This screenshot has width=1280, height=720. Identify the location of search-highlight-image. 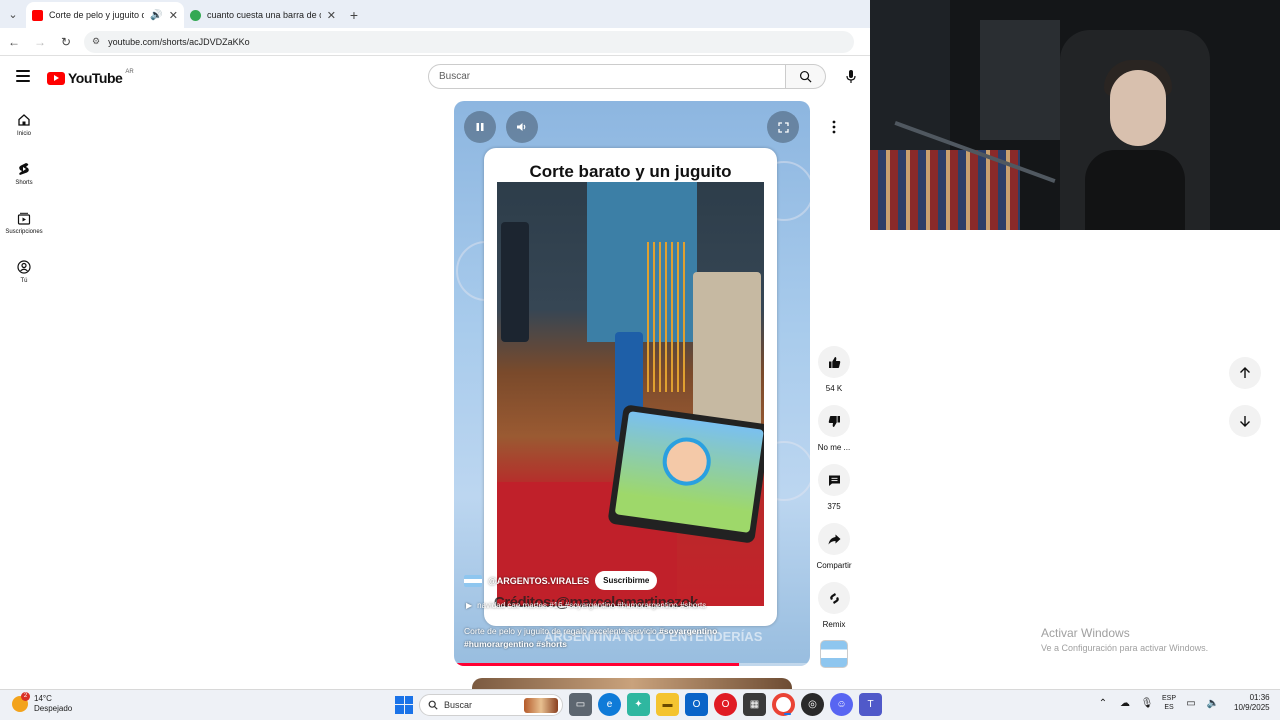
(541, 705).